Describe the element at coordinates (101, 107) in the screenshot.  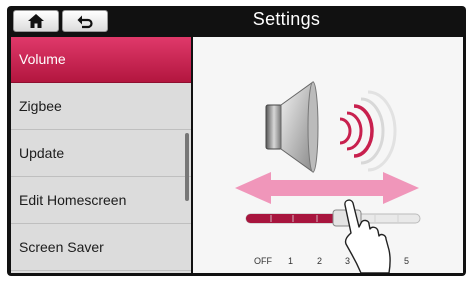
I see `sidebar-item-zigbee: Zigbee` at that location.